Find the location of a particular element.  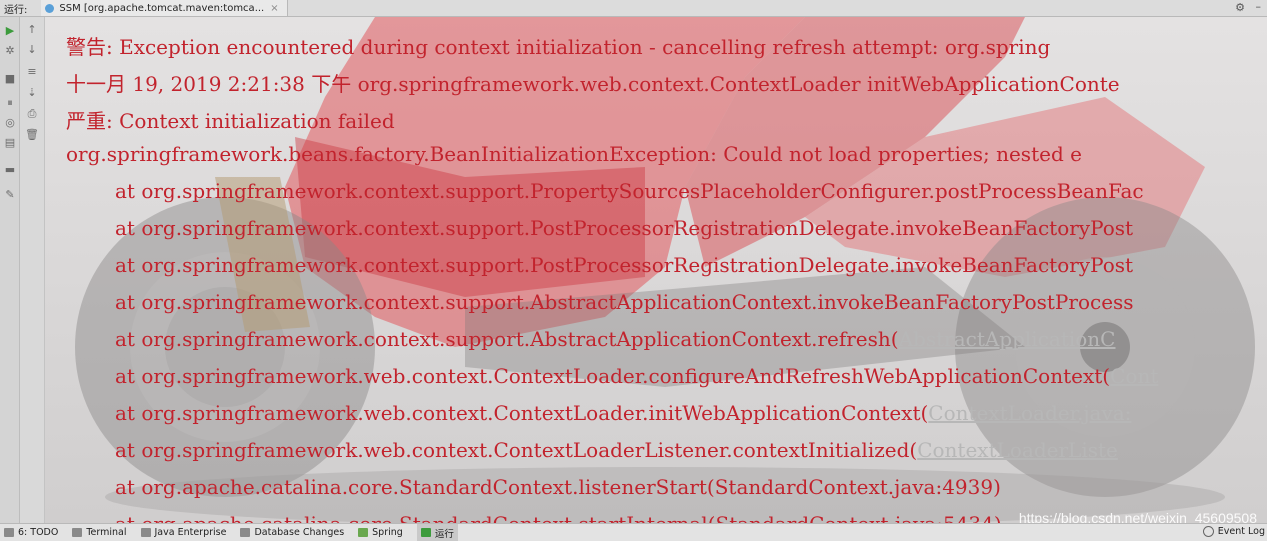

layout-icon: ▤ is located at coordinates (10, 143).